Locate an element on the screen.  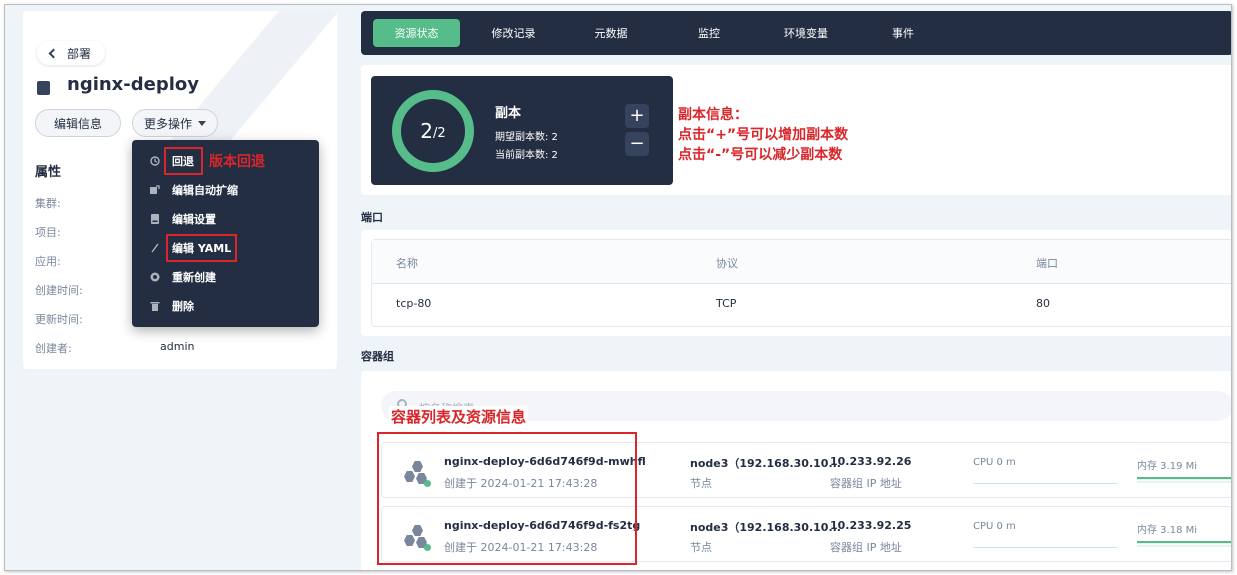
col-name: 名称 is located at coordinates (407, 263).